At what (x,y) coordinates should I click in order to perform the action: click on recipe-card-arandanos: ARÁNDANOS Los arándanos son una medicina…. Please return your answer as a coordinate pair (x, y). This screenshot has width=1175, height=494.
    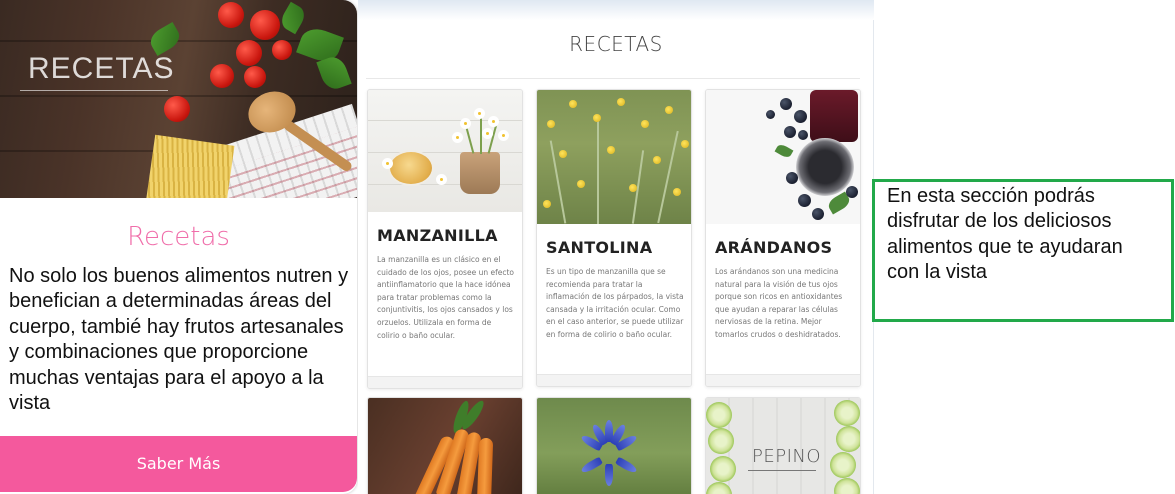
    Looking at the image, I should click on (783, 238).